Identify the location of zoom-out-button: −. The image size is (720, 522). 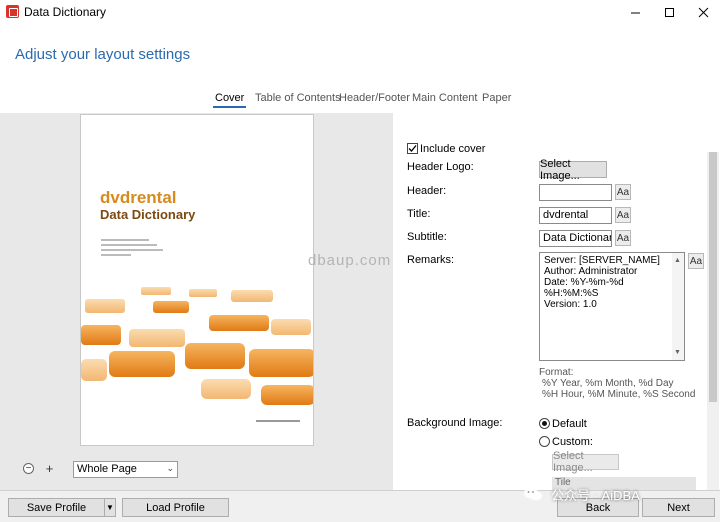
(28, 468).